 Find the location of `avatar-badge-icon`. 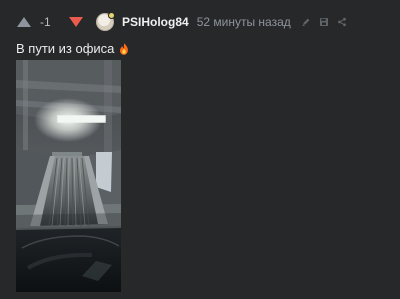

avatar-badge-icon is located at coordinates (111, 15).